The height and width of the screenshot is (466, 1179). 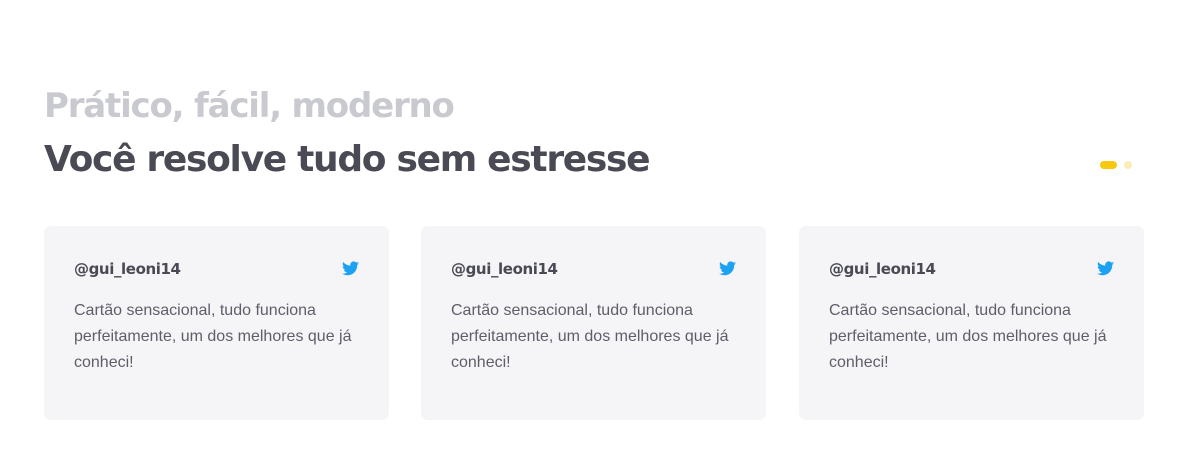 I want to click on carousel-pagination, so click(x=1116, y=165).